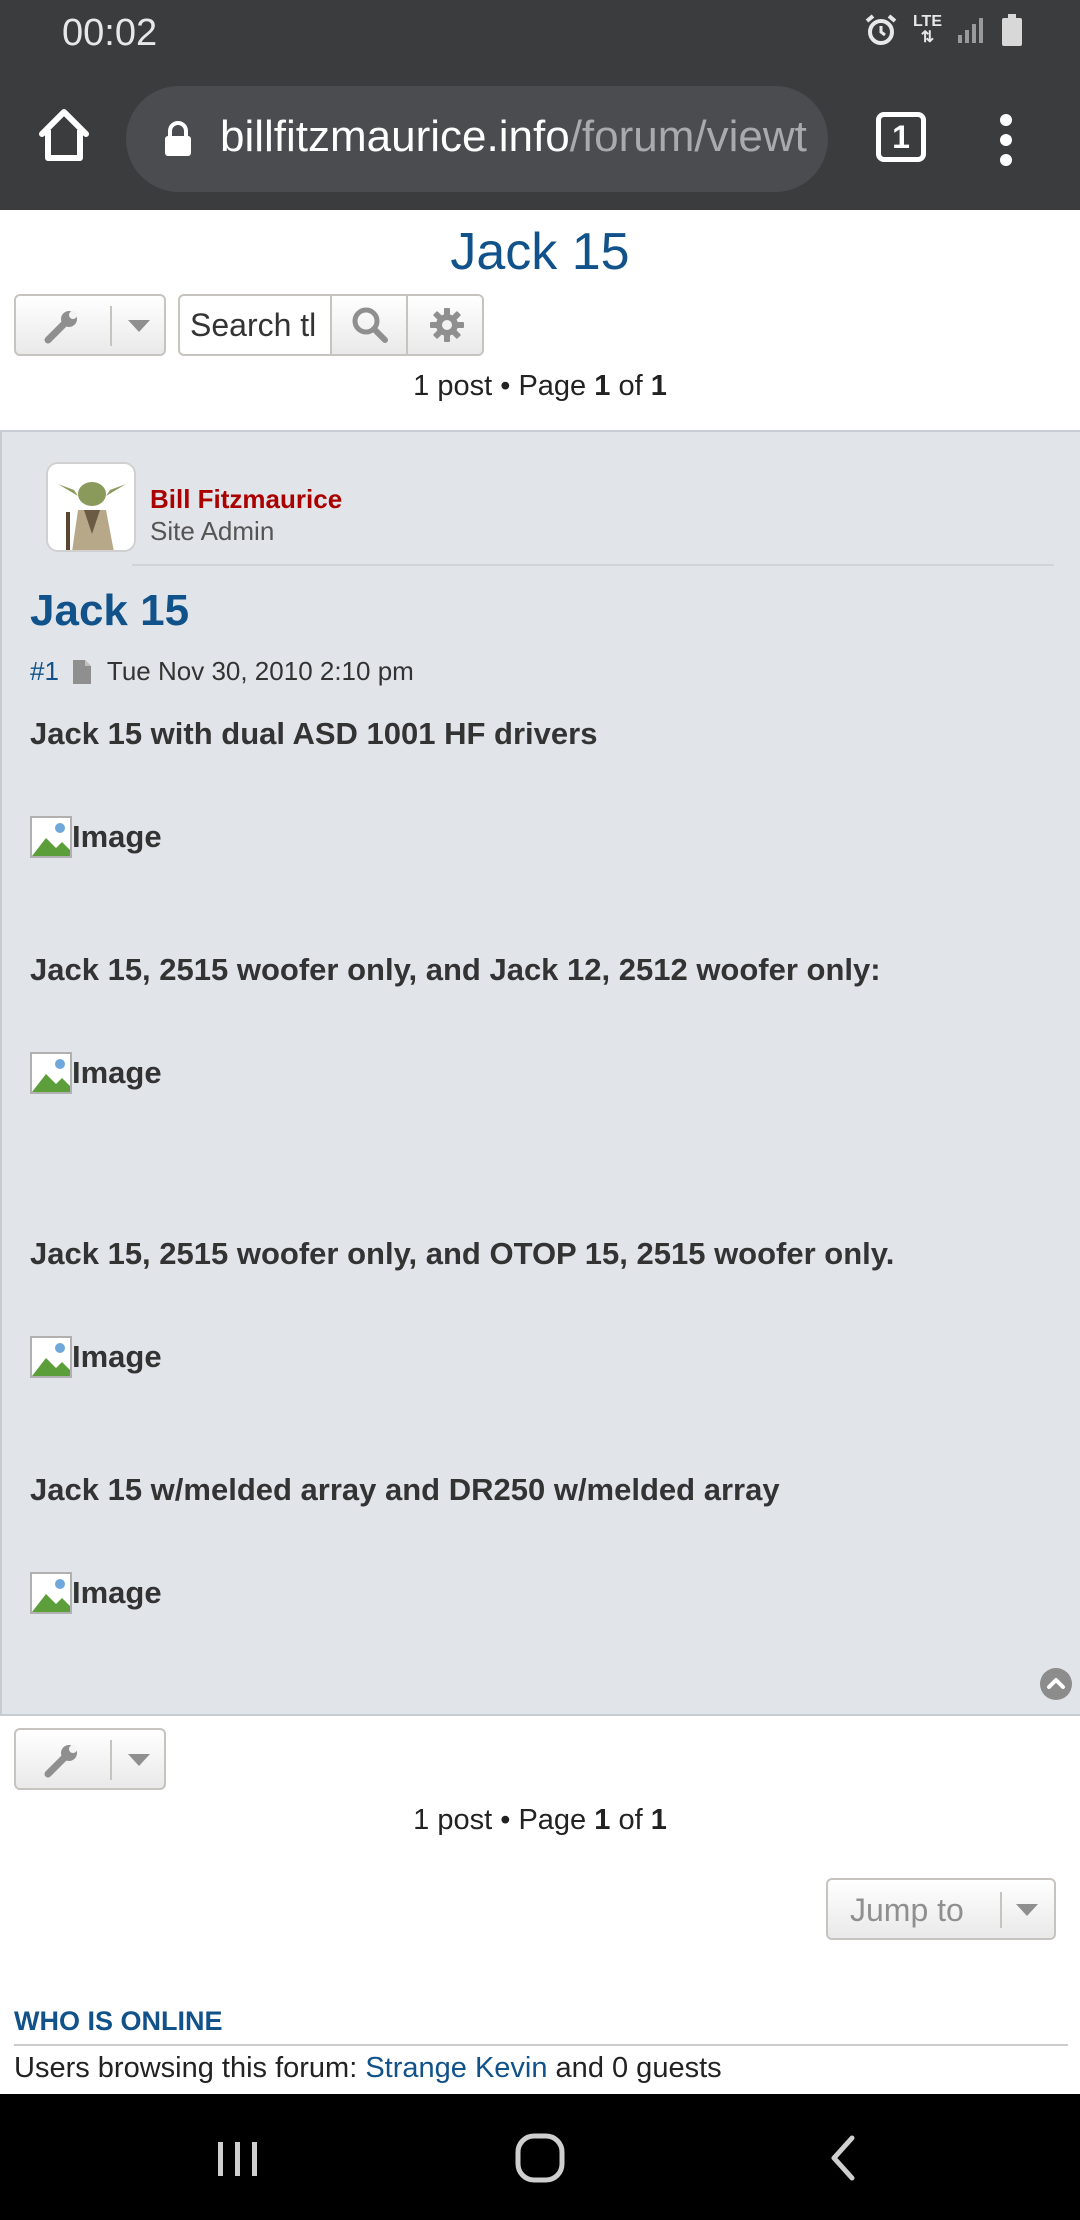  What do you see at coordinates (238, 2158) in the screenshot?
I see `recent-apps-button` at bounding box center [238, 2158].